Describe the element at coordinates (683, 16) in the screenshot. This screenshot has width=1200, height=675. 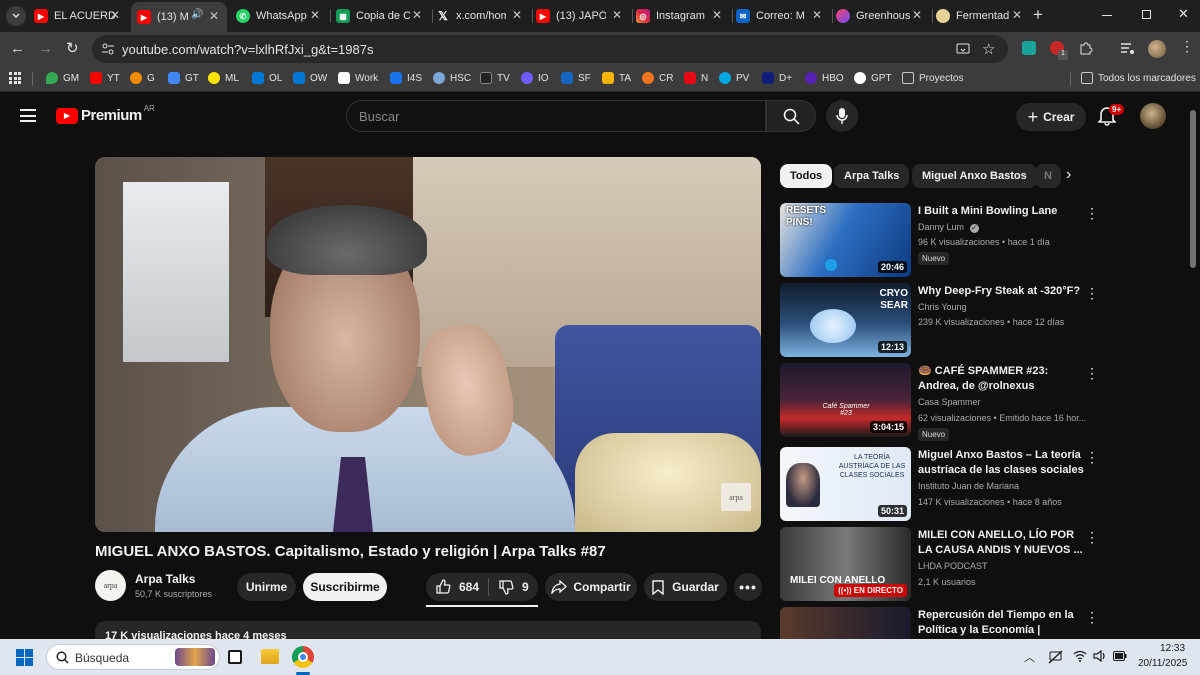
I see `tab-instagram: ◎ Instagram ✕` at that location.